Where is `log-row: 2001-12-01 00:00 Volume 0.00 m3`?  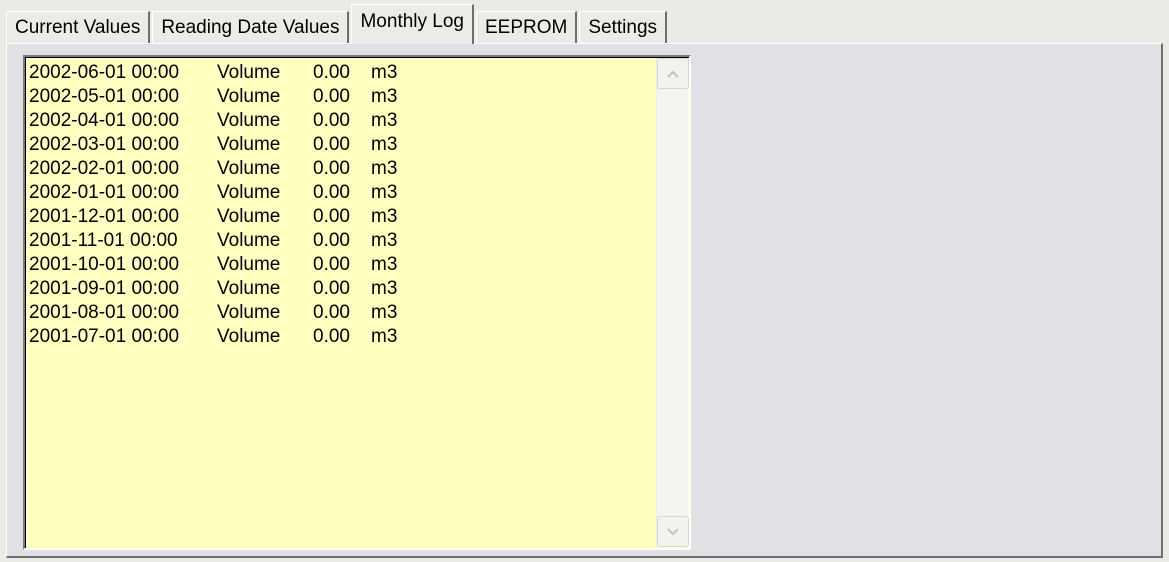 log-row: 2001-12-01 00:00 Volume 0.00 m3 is located at coordinates (339, 217).